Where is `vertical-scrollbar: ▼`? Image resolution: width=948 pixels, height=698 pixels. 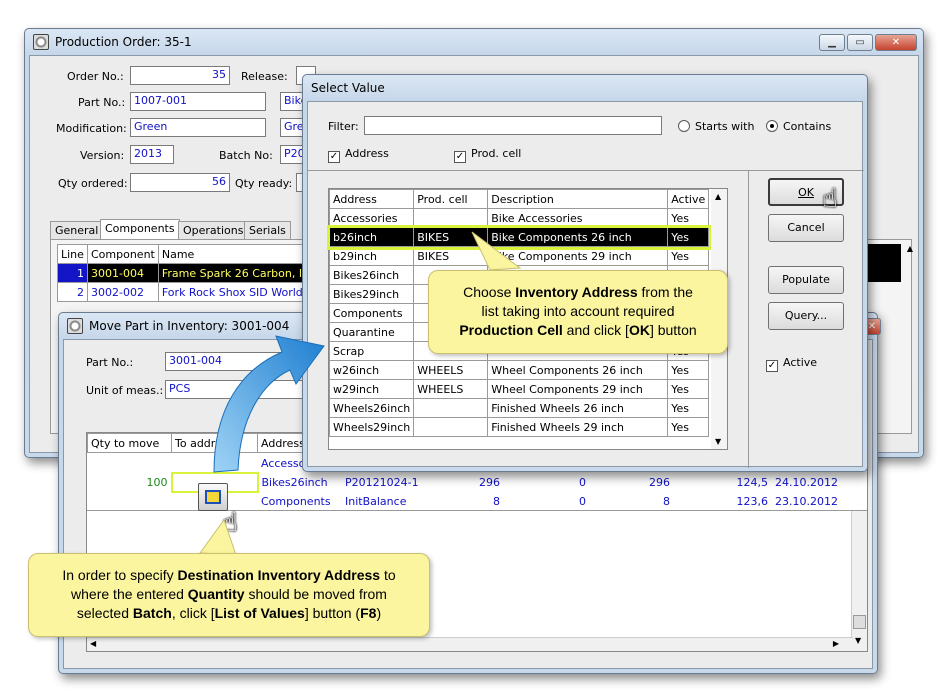 vertical-scrollbar: ▼ is located at coordinates (859, 581).